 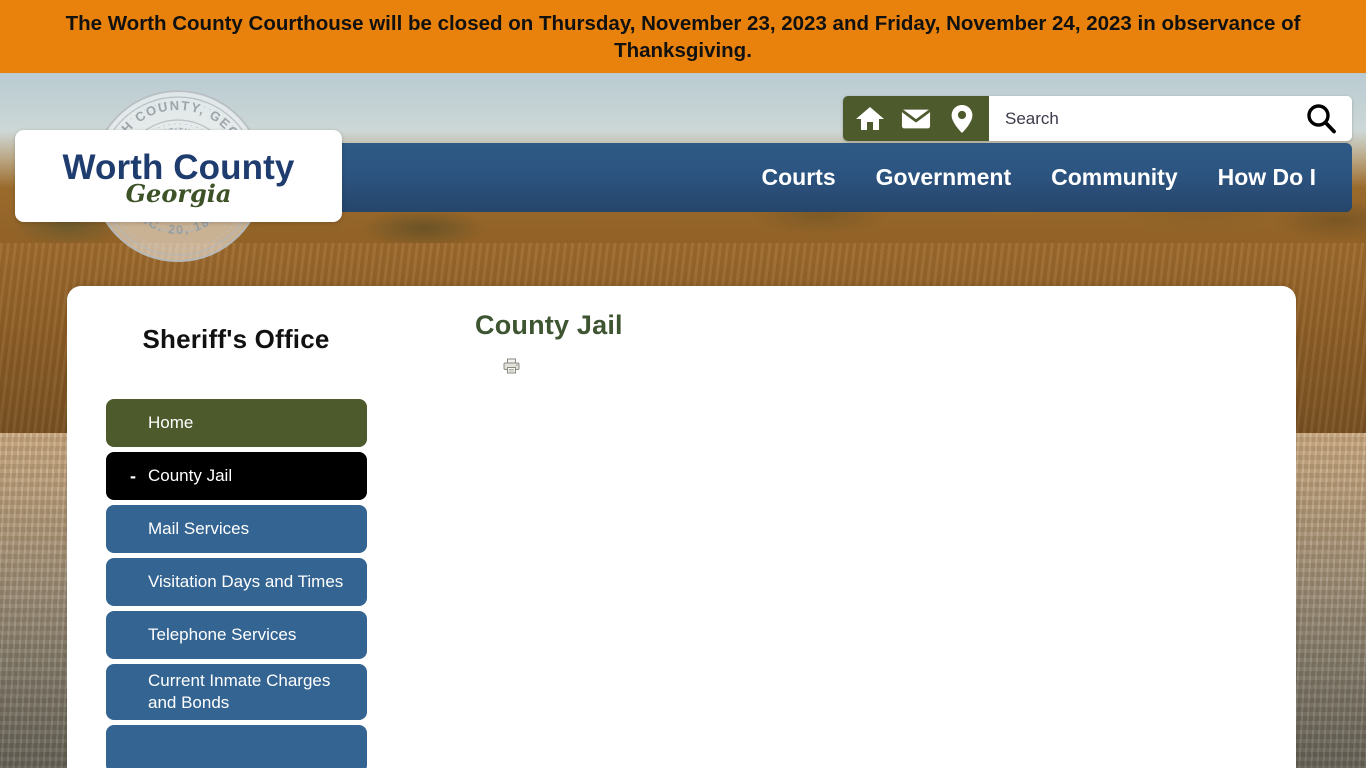 What do you see at coordinates (178, 193) in the screenshot?
I see `logo-subtitle: Georgia` at bounding box center [178, 193].